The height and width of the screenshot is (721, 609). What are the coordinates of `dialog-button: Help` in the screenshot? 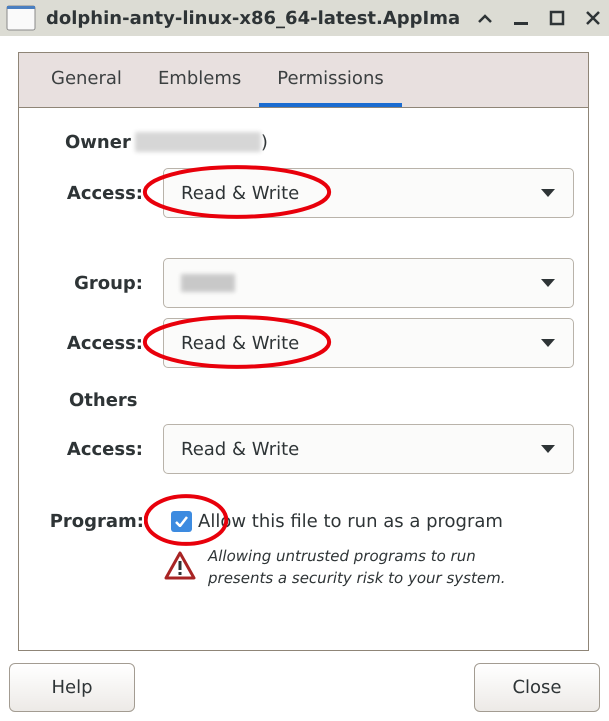 It's located at (72, 687).